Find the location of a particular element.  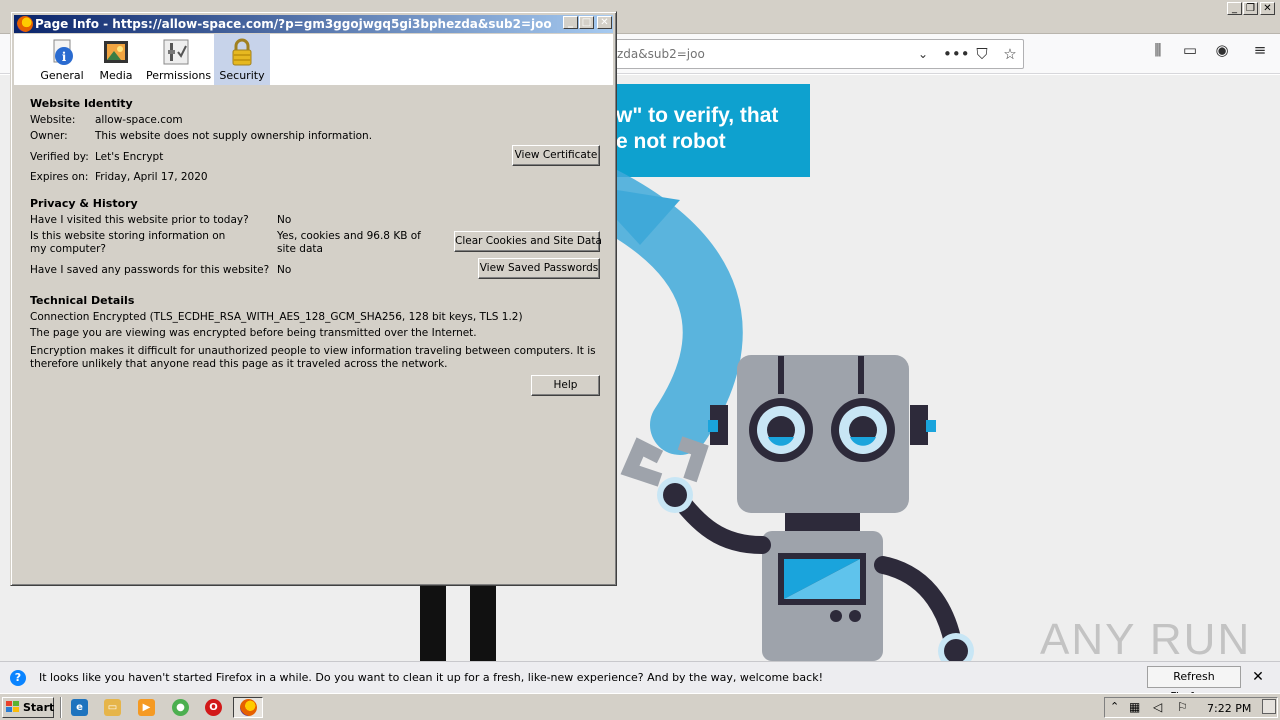

volume-icon: ◁ is located at coordinates (1157, 707).